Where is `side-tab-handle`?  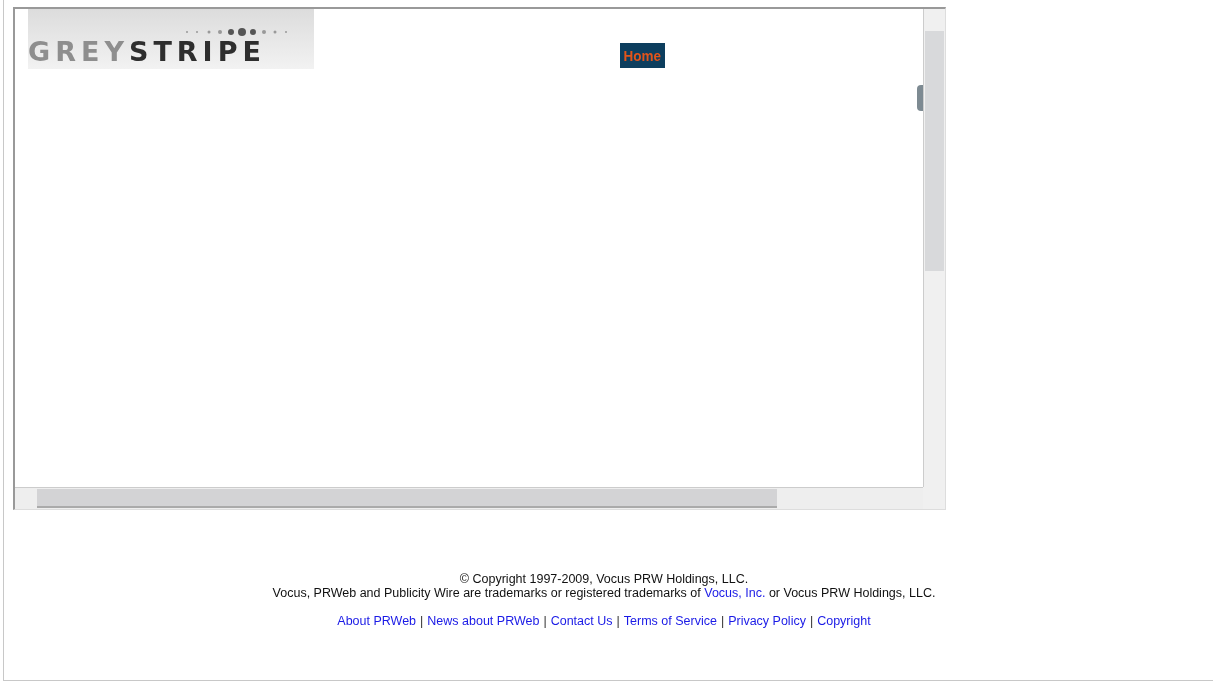
side-tab-handle is located at coordinates (920, 98).